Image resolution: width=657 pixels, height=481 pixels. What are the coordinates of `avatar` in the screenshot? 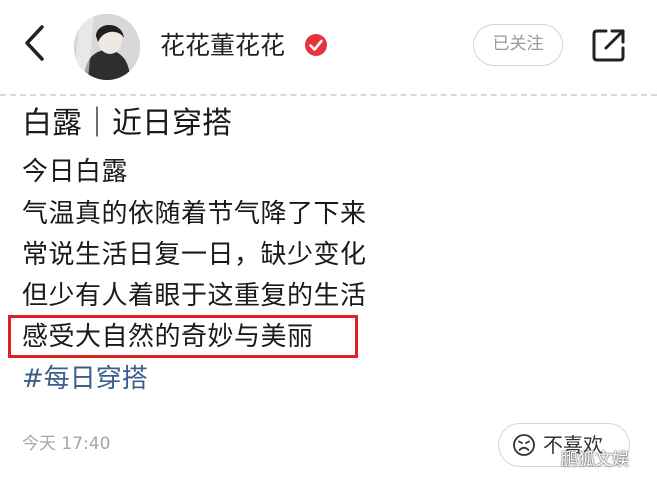 It's located at (107, 47).